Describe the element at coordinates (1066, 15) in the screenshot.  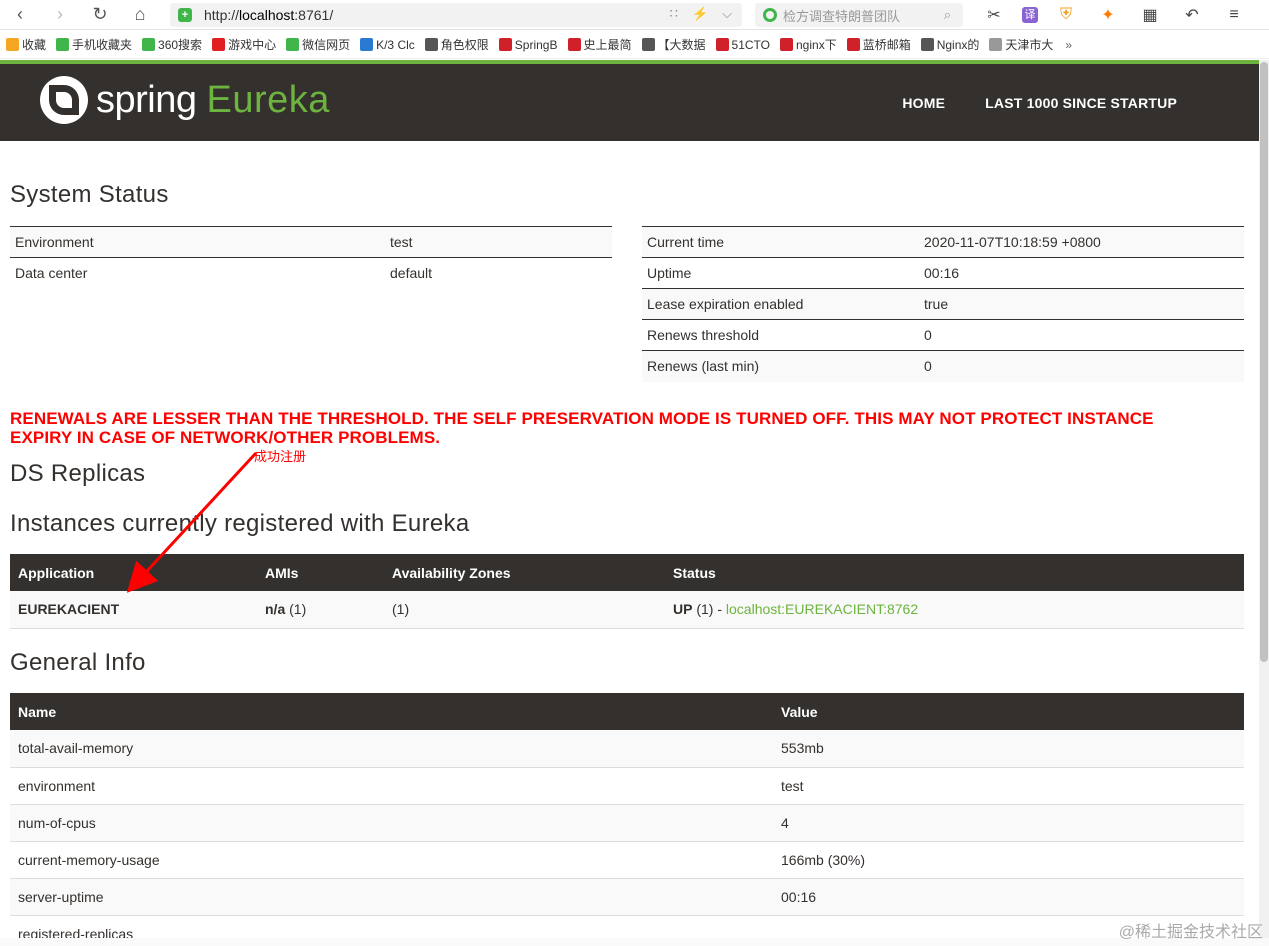
I see `shield-icon: ⛨` at that location.